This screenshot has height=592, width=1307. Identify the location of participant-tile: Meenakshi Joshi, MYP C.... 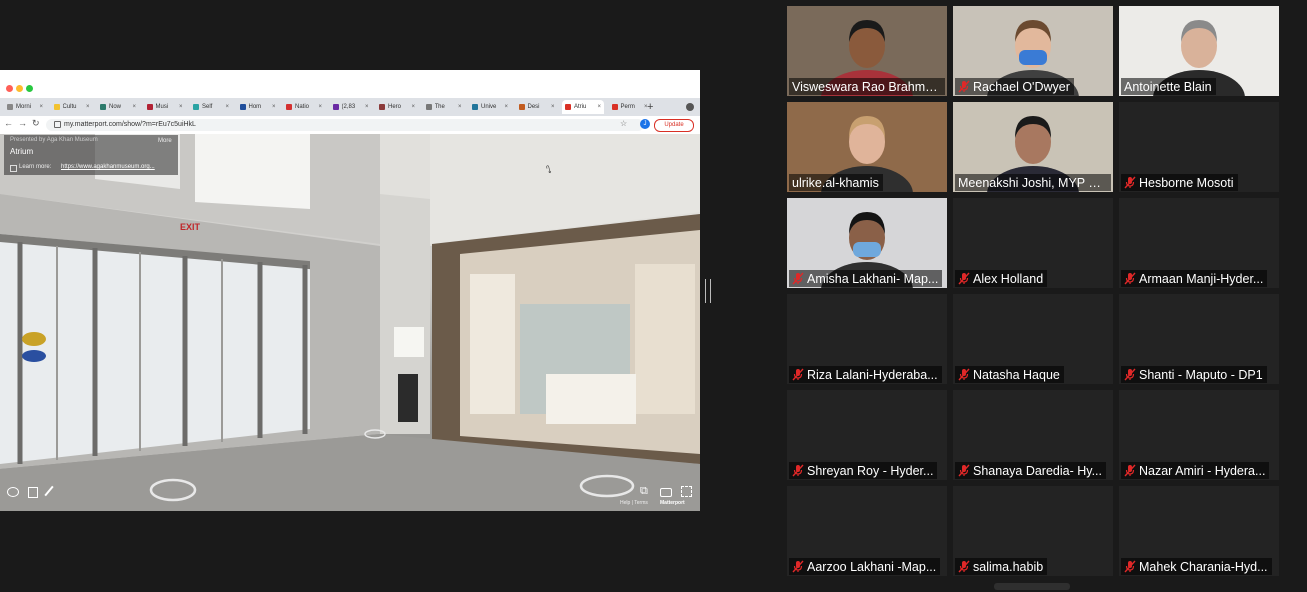
(1033, 147).